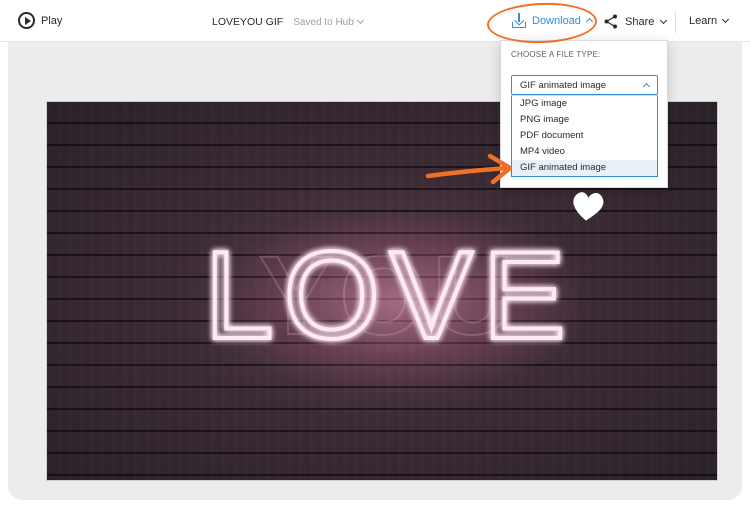 This screenshot has height=510, width=750. Describe the element at coordinates (610, 21) in the screenshot. I see `share-icon` at that location.